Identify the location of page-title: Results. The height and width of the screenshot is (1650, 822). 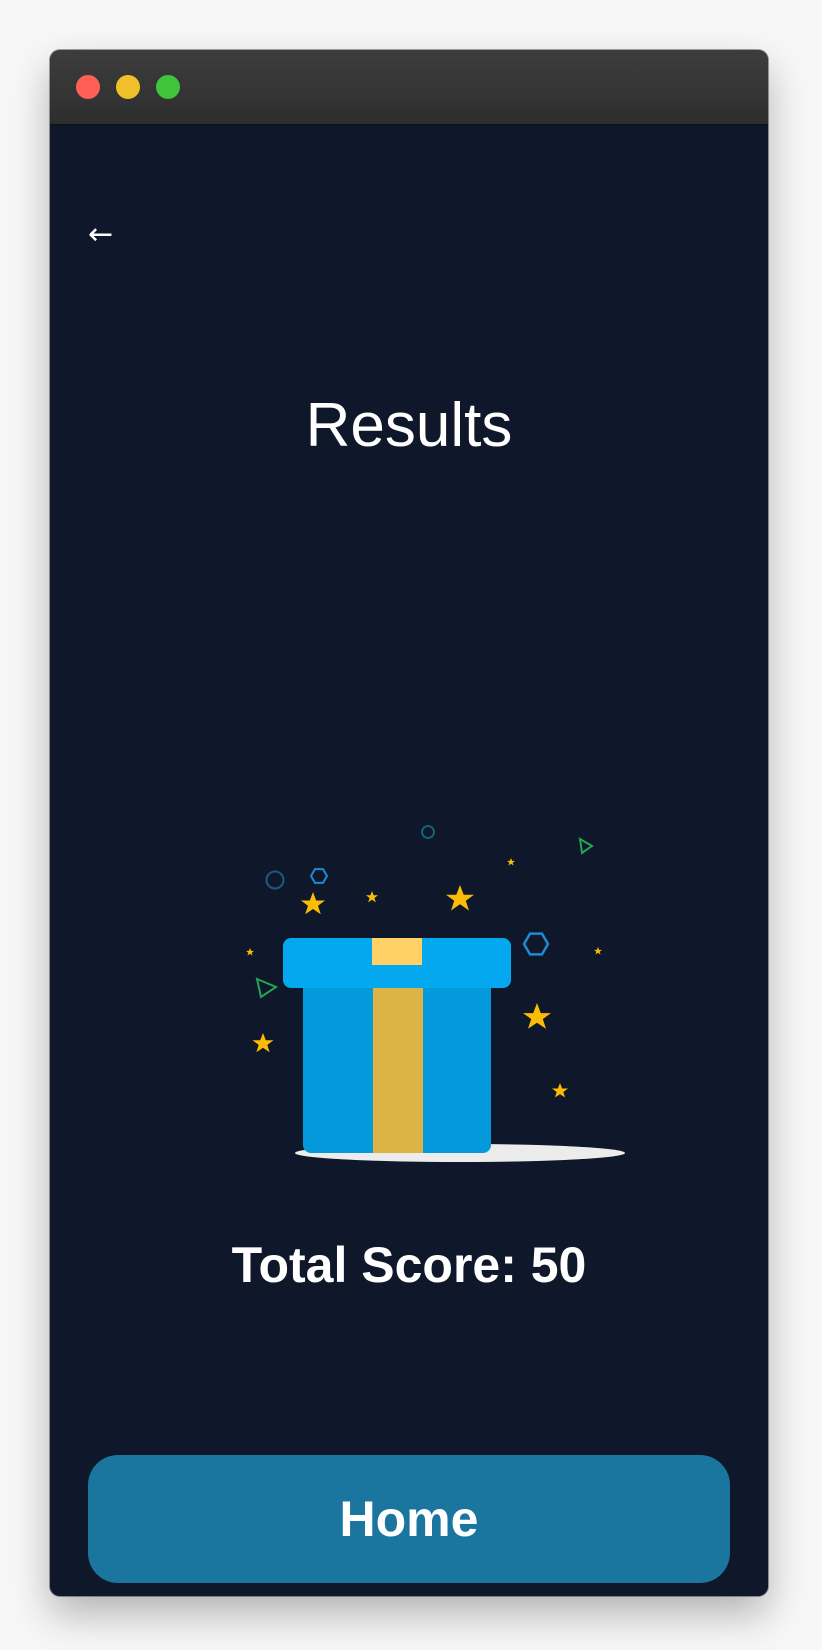
(409, 425).